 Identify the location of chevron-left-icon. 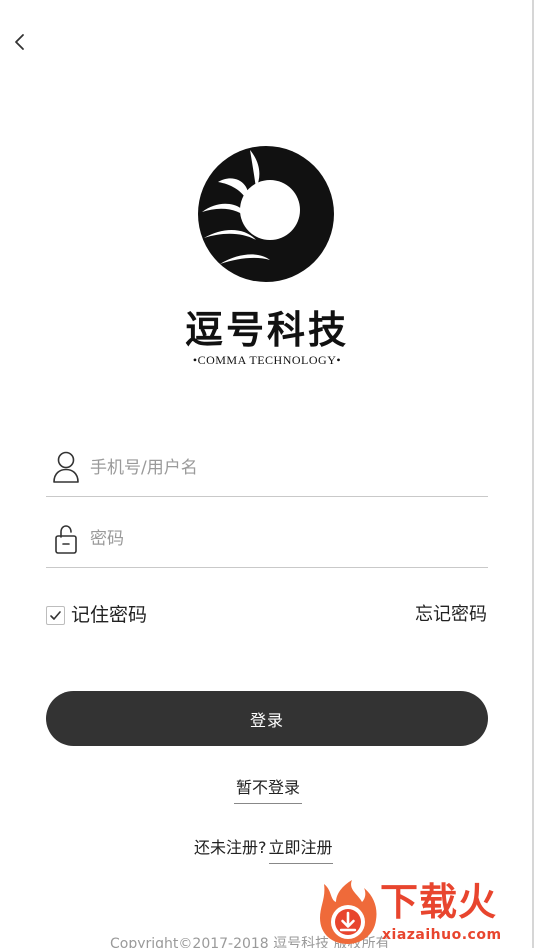
(19, 42).